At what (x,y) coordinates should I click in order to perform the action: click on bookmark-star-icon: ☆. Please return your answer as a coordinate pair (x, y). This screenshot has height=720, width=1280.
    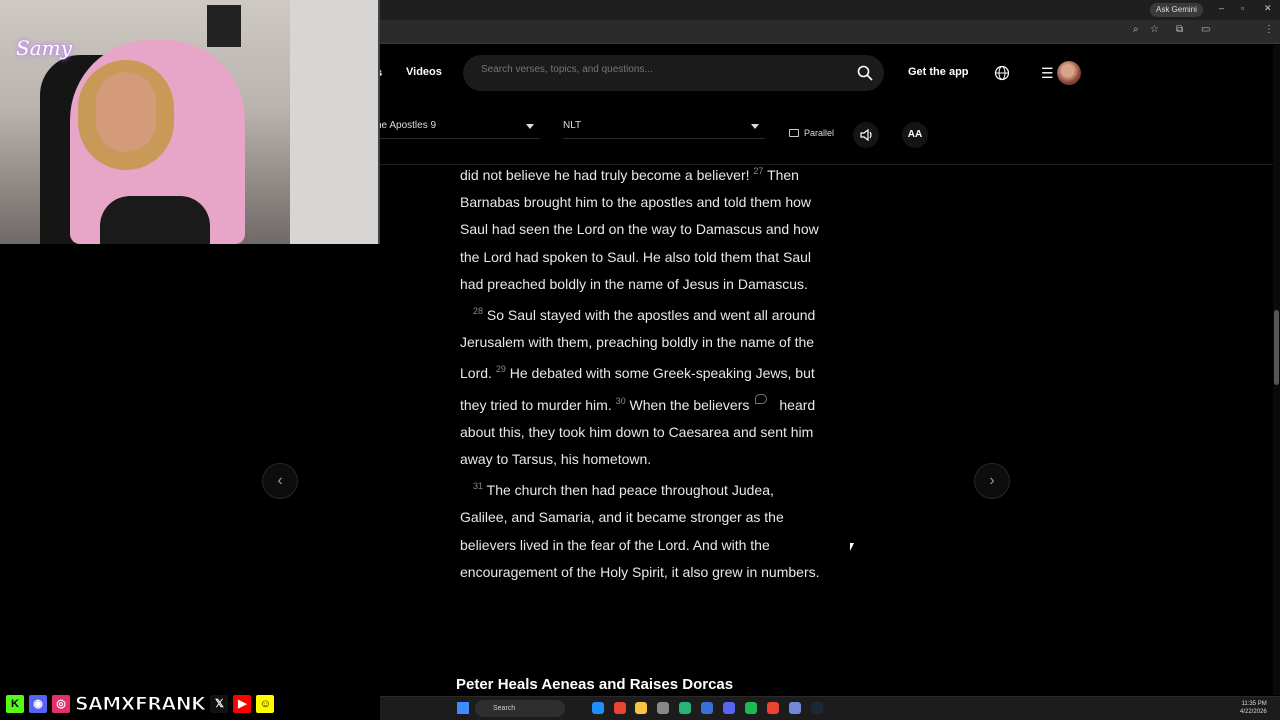
    Looking at the image, I should click on (1154, 29).